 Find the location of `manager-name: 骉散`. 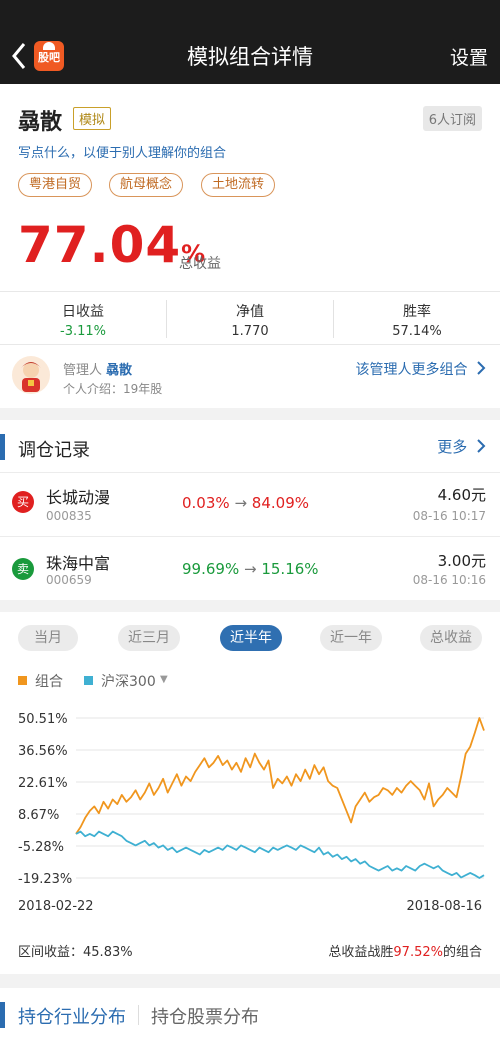

manager-name: 骉散 is located at coordinates (119, 370).